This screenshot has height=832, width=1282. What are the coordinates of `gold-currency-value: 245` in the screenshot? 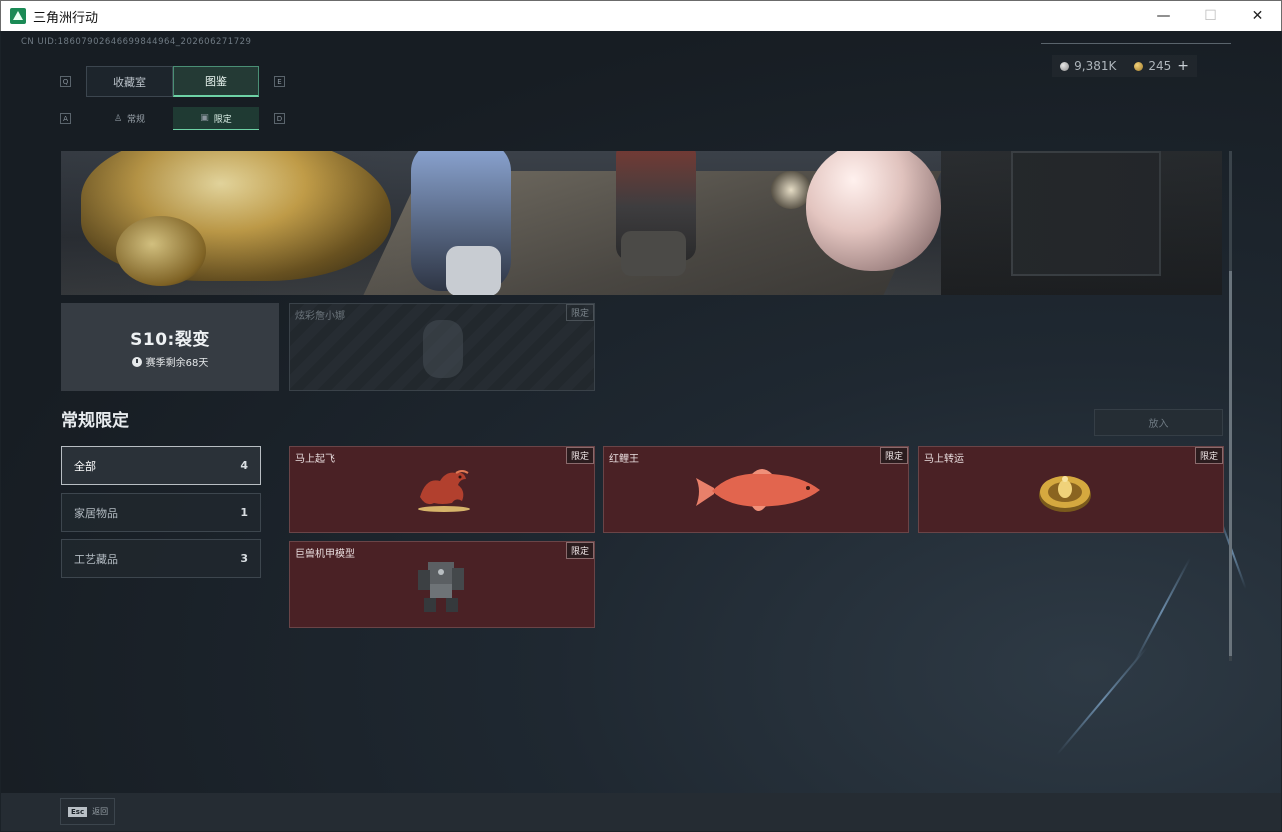 It's located at (1160, 66).